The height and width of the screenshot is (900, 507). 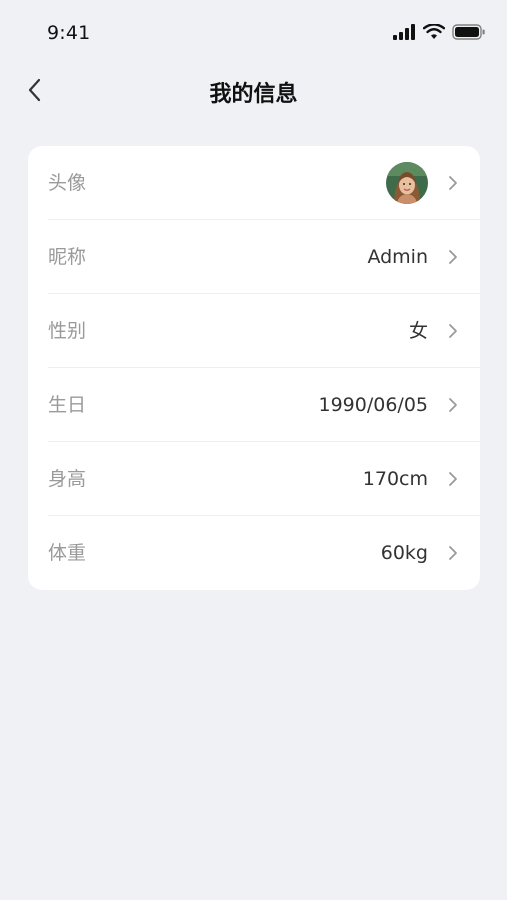 I want to click on row-gender: 性别 女, so click(x=264, y=331).